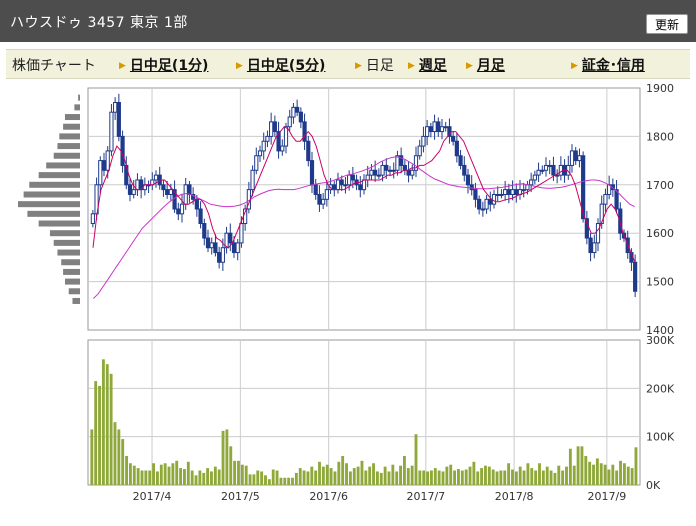 The width and height of the screenshot is (696, 526). Describe the element at coordinates (653, 485) in the screenshot. I see `volume-y-tick-label: 0K` at that location.